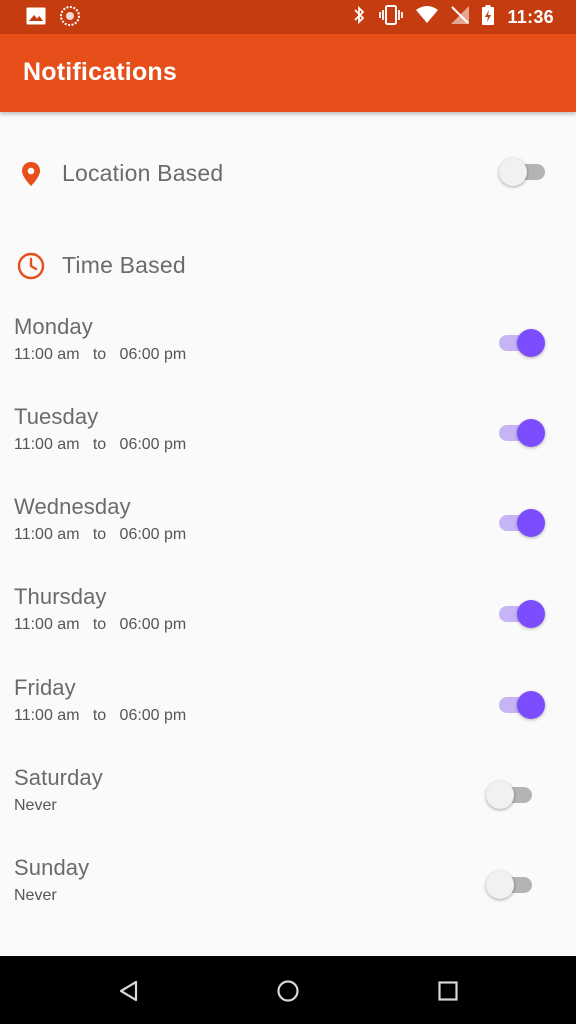  I want to click on recents-icon, so click(448, 991).